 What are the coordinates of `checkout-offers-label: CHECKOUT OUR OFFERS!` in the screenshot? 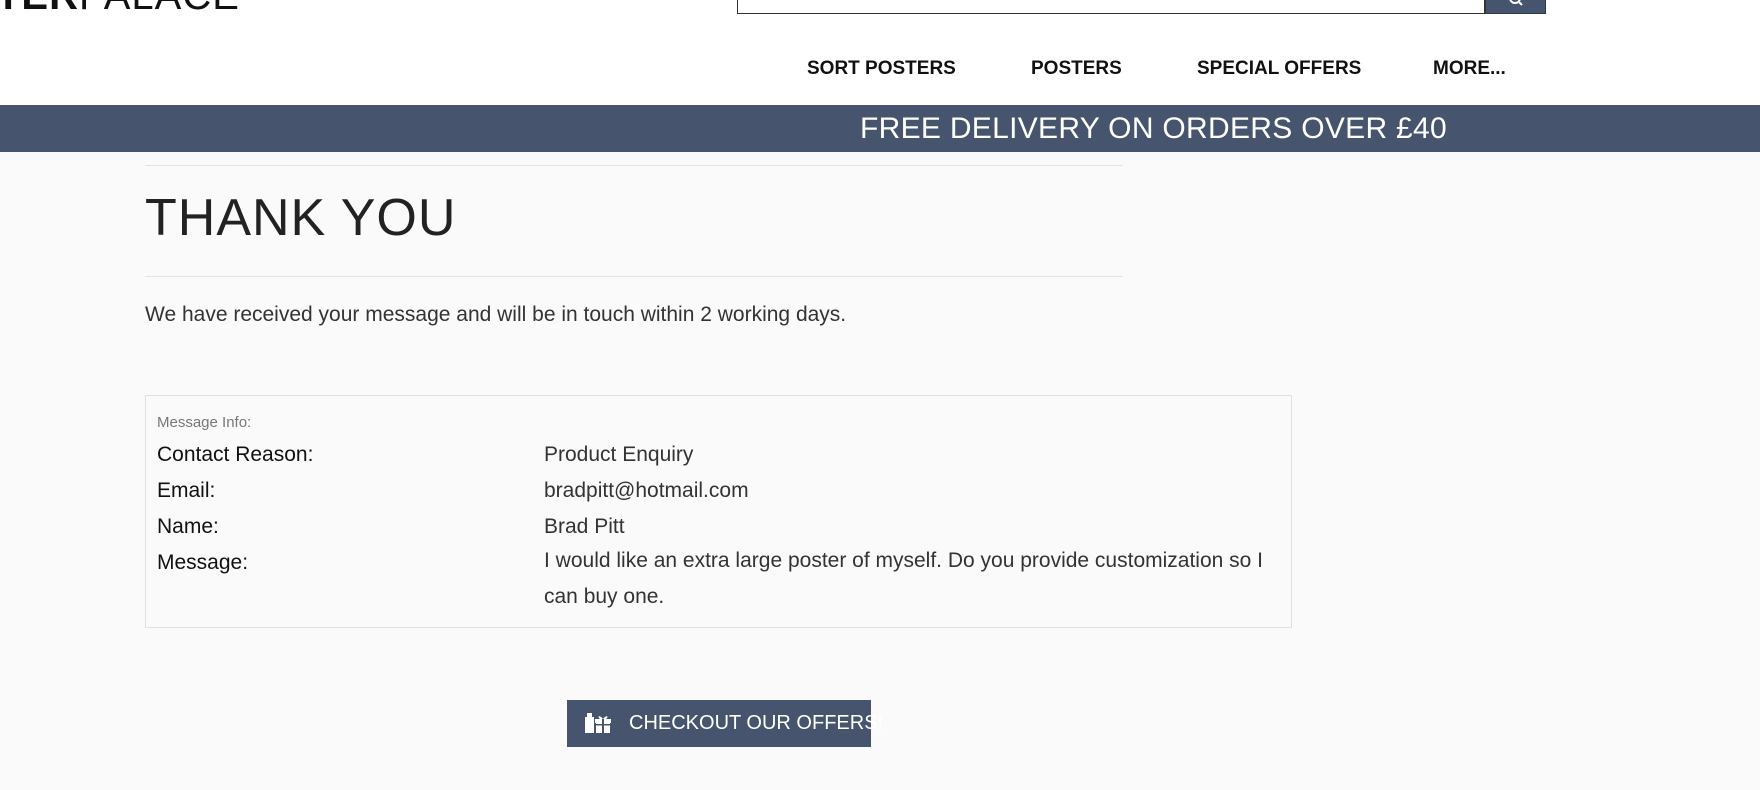 It's located at (756, 723).